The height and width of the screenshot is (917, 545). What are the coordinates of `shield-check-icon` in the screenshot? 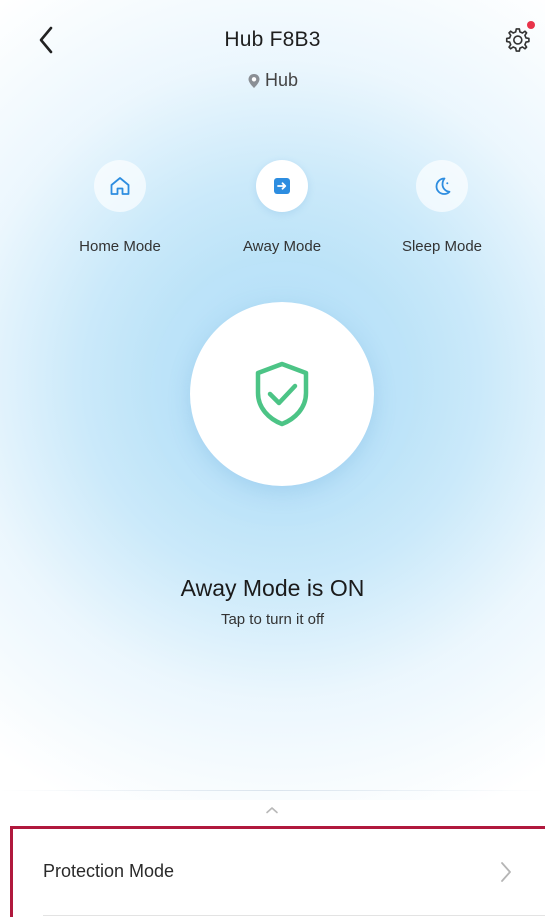 It's located at (282, 394).